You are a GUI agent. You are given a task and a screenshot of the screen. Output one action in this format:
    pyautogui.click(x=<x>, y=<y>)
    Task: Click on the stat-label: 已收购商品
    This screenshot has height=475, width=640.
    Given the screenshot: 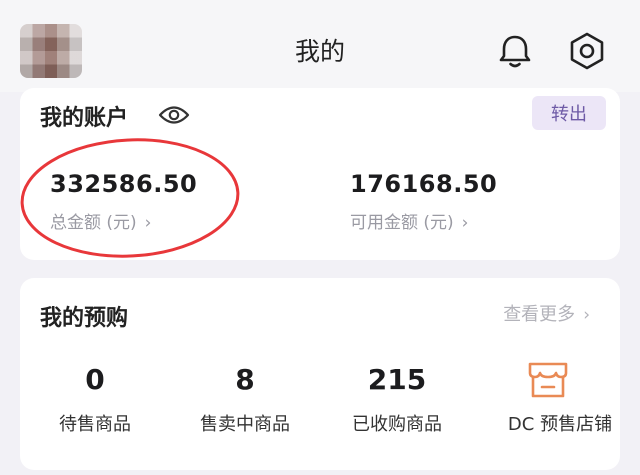 What is the action you would take?
    pyautogui.click(x=397, y=424)
    